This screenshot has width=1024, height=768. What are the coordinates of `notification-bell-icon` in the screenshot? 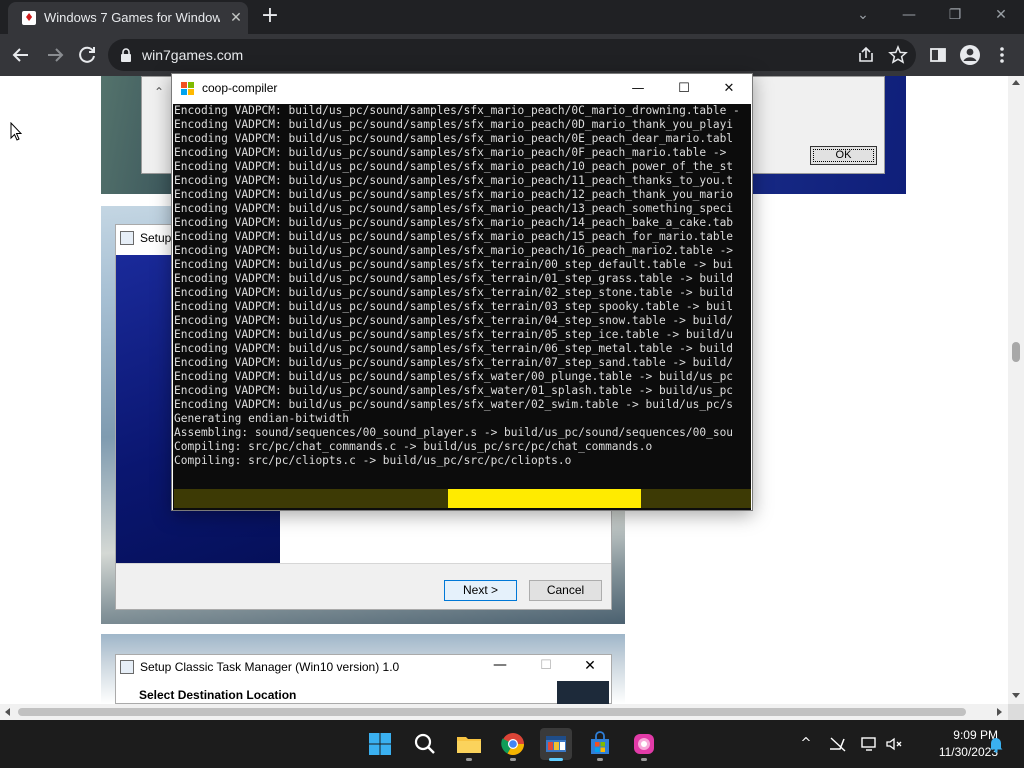 It's located at (996, 744).